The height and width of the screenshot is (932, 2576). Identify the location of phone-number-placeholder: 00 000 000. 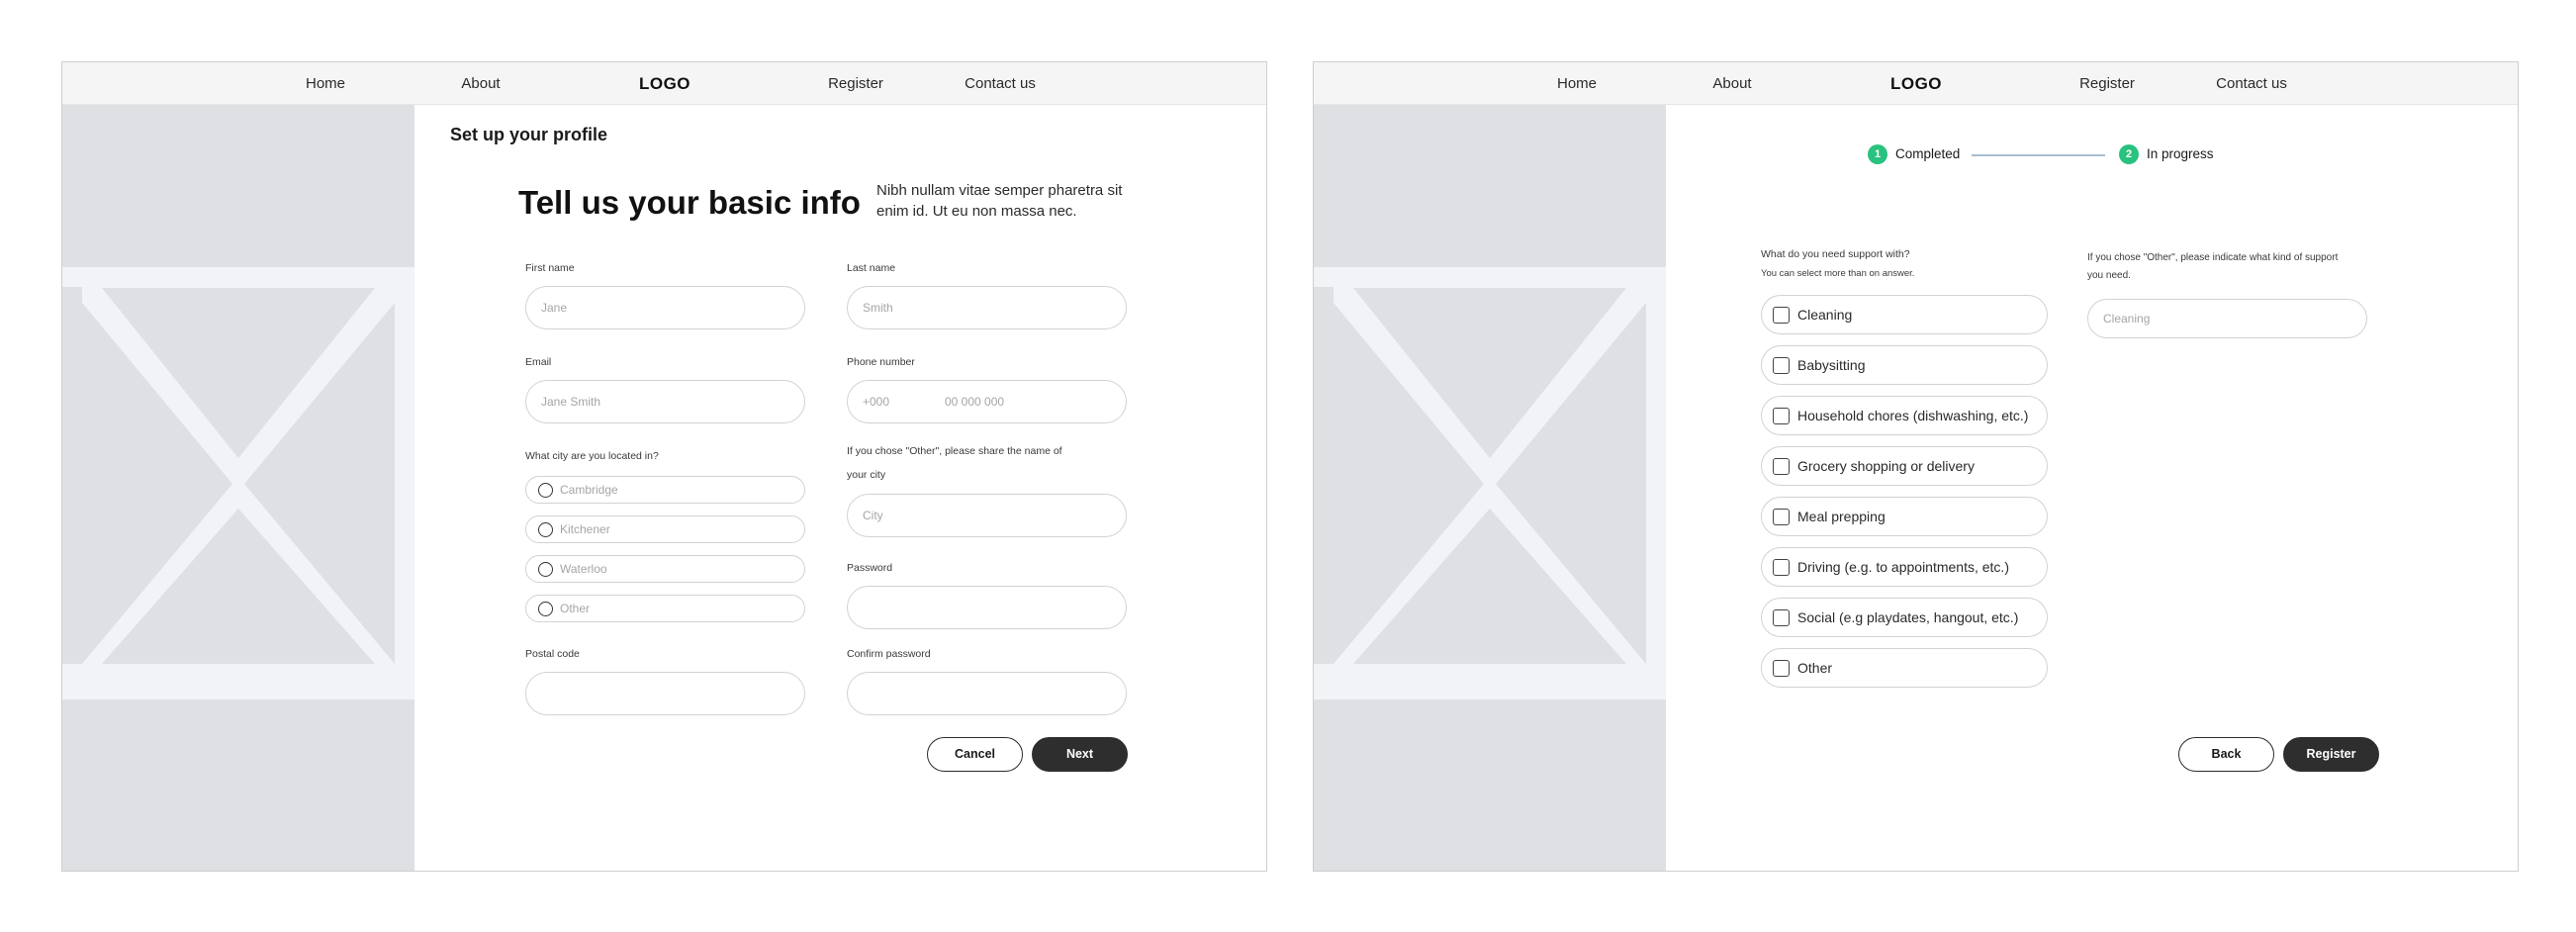
(975, 402).